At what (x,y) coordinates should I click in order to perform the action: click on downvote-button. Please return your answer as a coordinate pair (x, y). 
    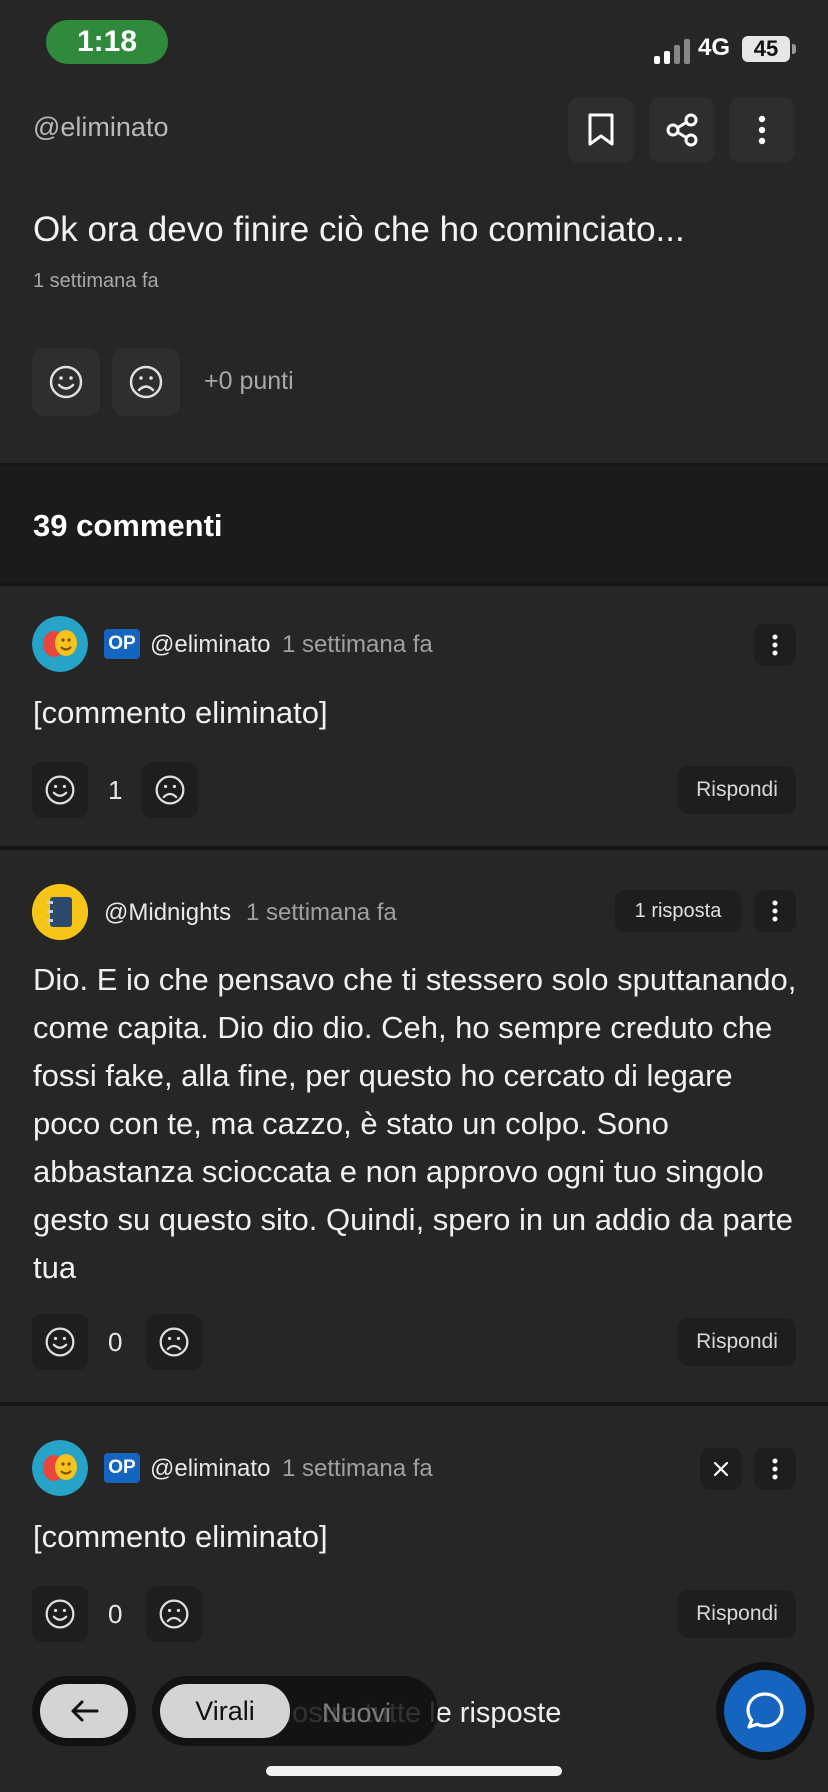
    Looking at the image, I should click on (146, 382).